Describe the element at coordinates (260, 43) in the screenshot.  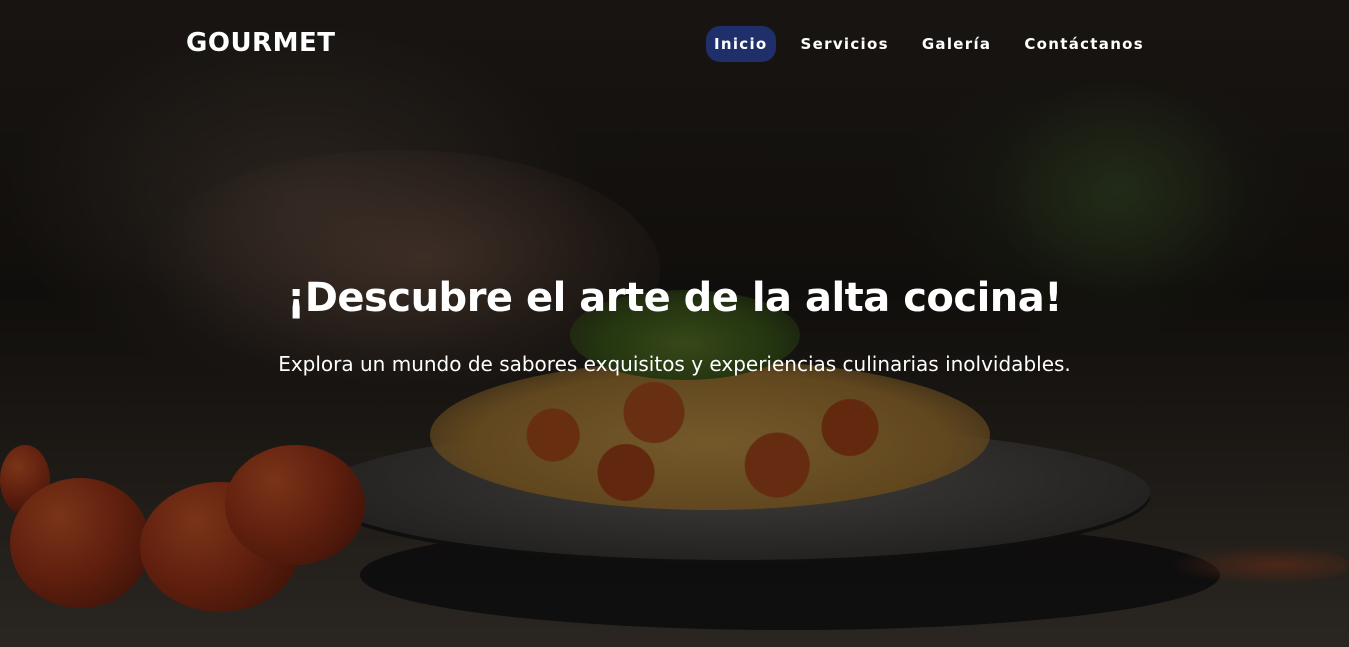
I see `logo: GOURMET` at that location.